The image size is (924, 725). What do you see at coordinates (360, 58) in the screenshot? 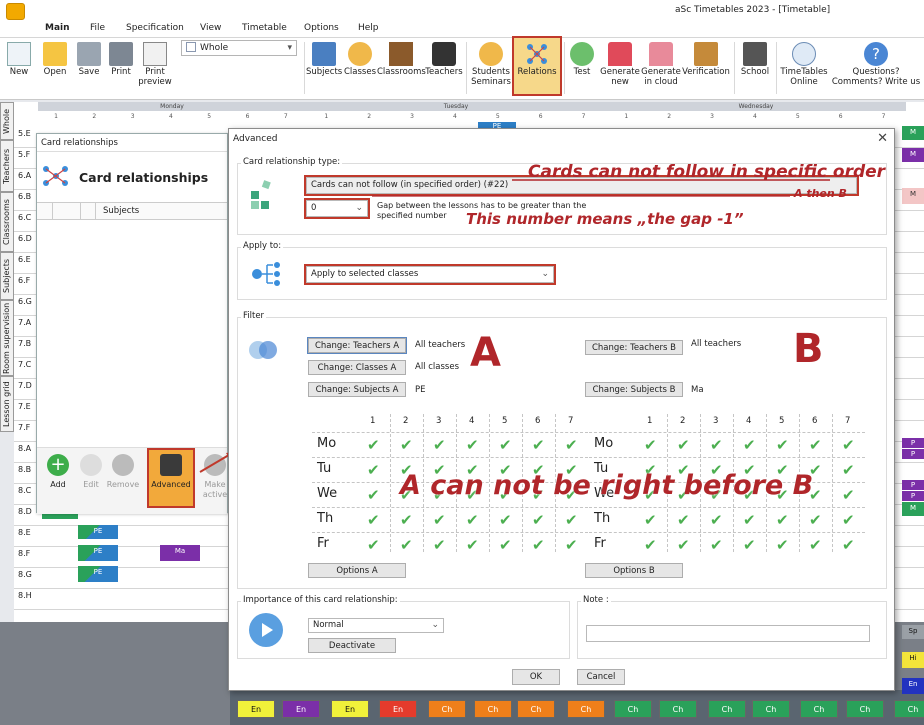
I see `classes-button: Classes` at bounding box center [360, 58].